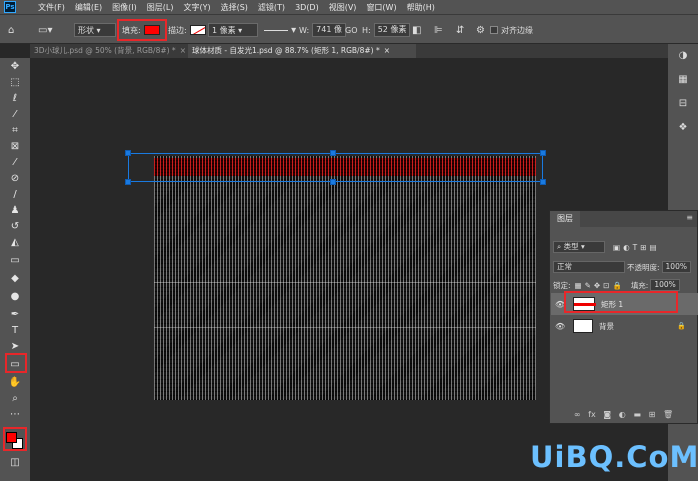 This screenshot has height=481, width=698. I want to click on group-icon: ▬, so click(637, 414).